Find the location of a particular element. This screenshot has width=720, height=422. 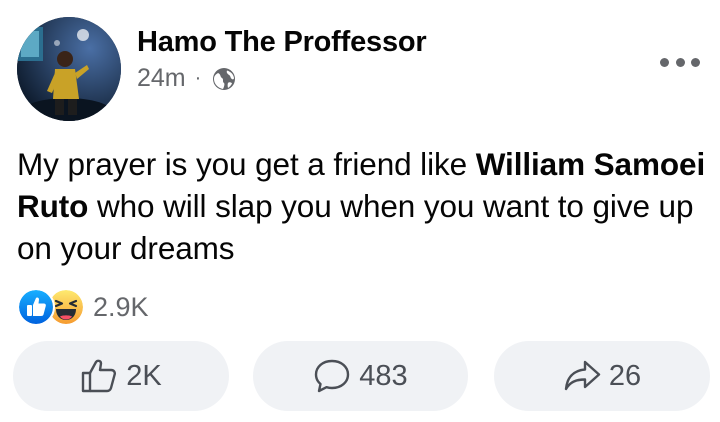

thumbs-up-icon is located at coordinates (99, 376).